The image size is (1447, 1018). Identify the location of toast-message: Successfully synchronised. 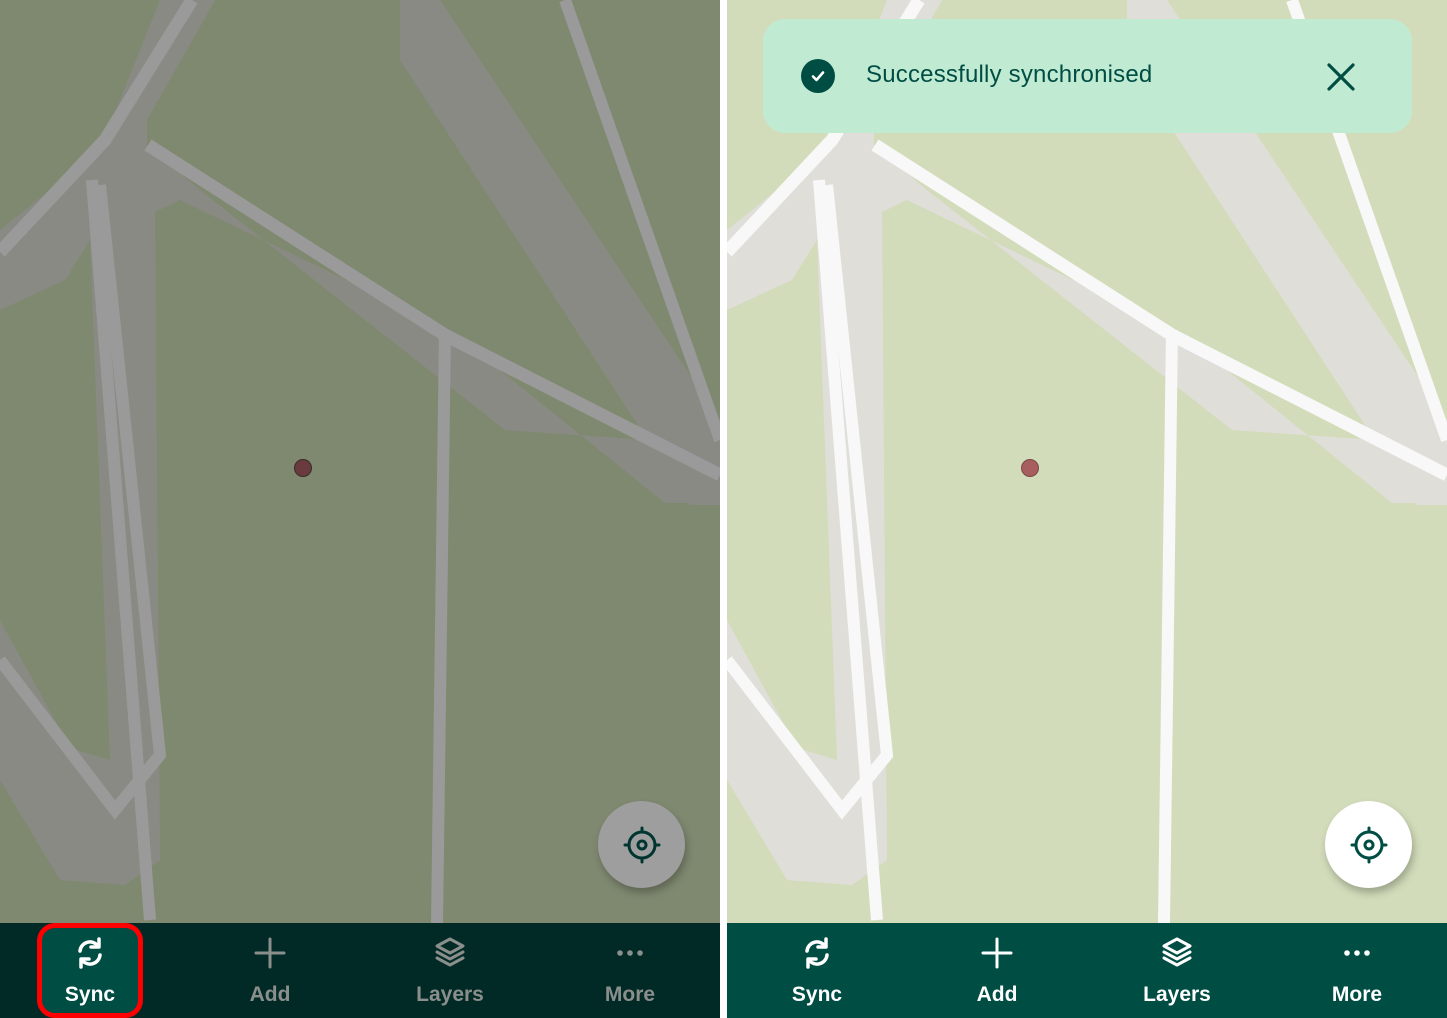
(1009, 74).